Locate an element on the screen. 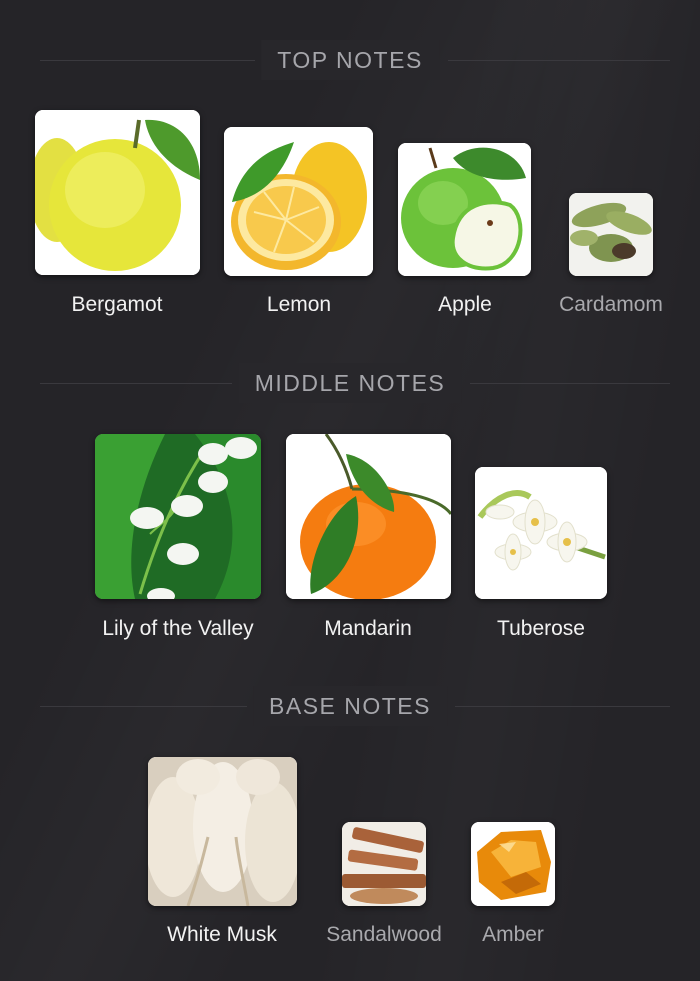 This screenshot has width=700, height=981. bergamot-image is located at coordinates (117, 192).